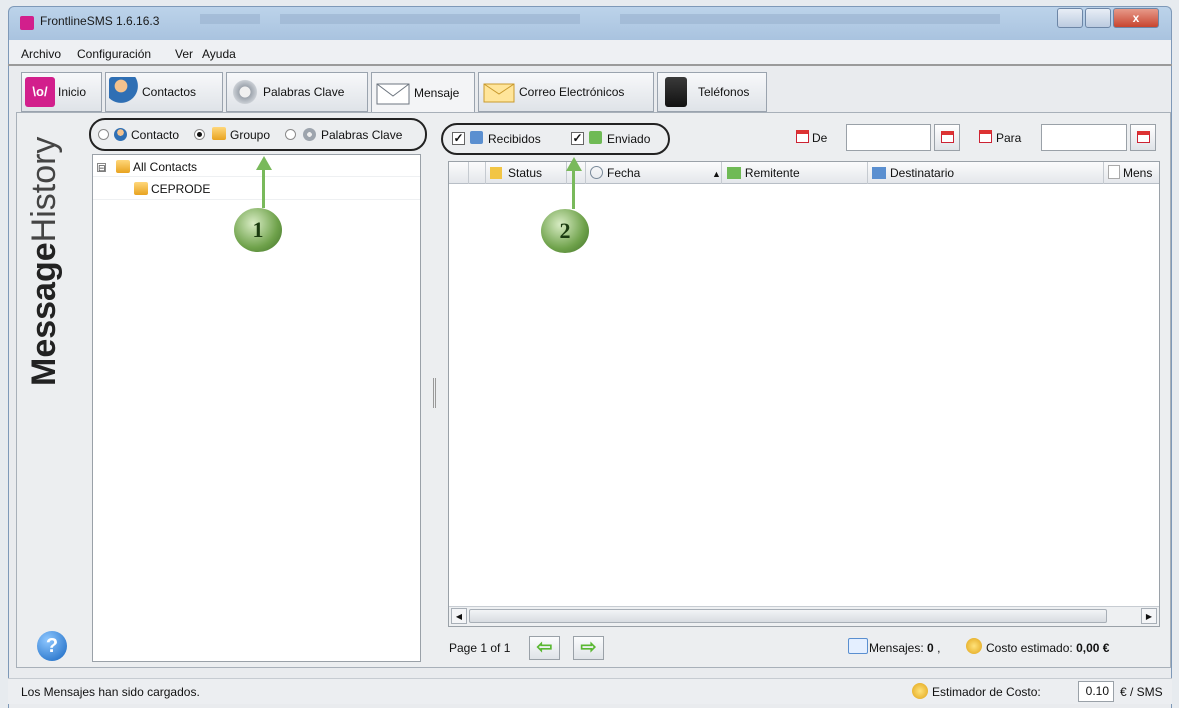  What do you see at coordinates (155, 135) in the screenshot?
I see `radio-contacto-label: Contacto` at bounding box center [155, 135].